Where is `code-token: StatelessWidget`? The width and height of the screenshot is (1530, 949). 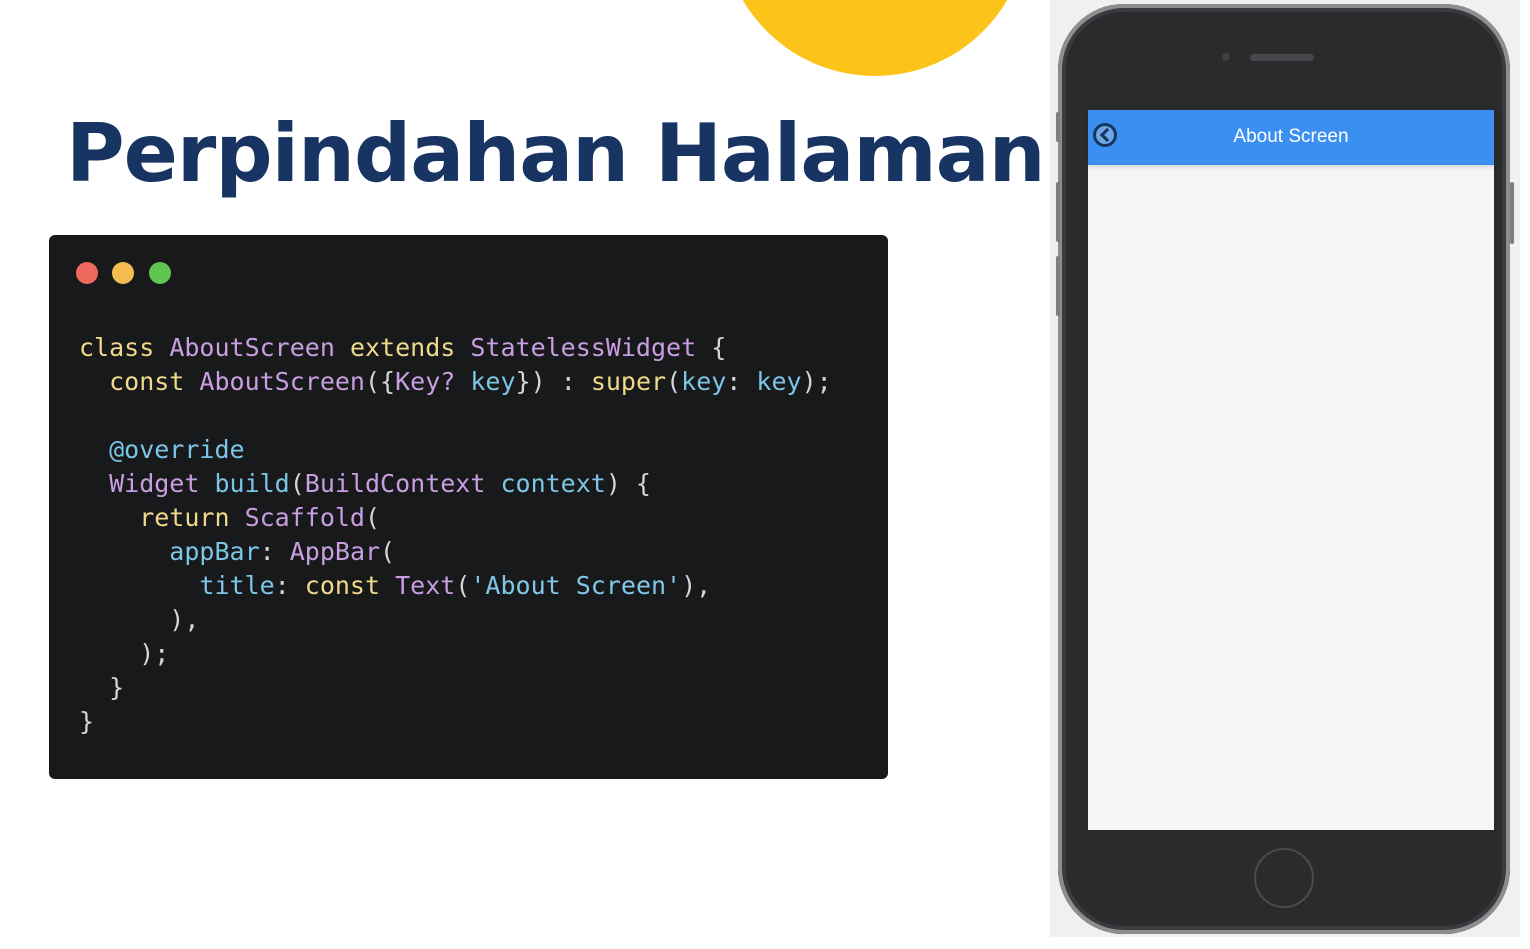 code-token: StatelessWidget is located at coordinates (591, 347).